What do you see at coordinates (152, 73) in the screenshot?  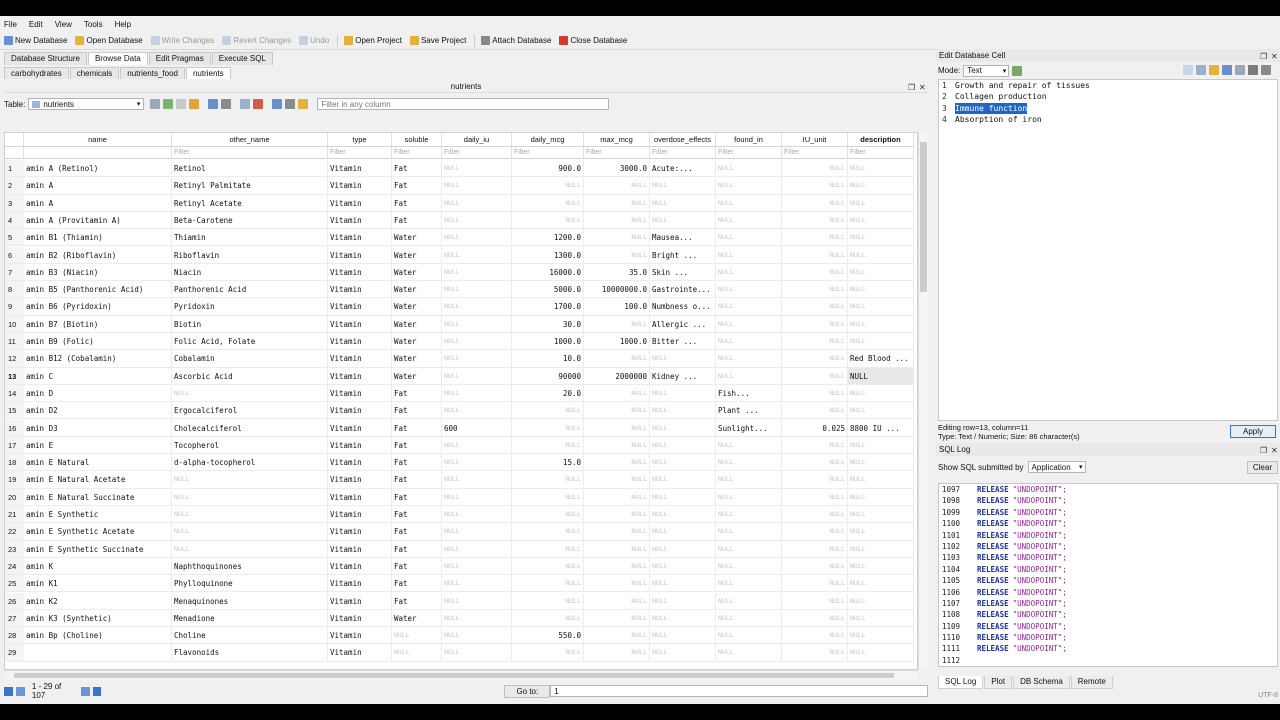 I see `table-tab-nutrients-food: nutrients_food` at bounding box center [152, 73].